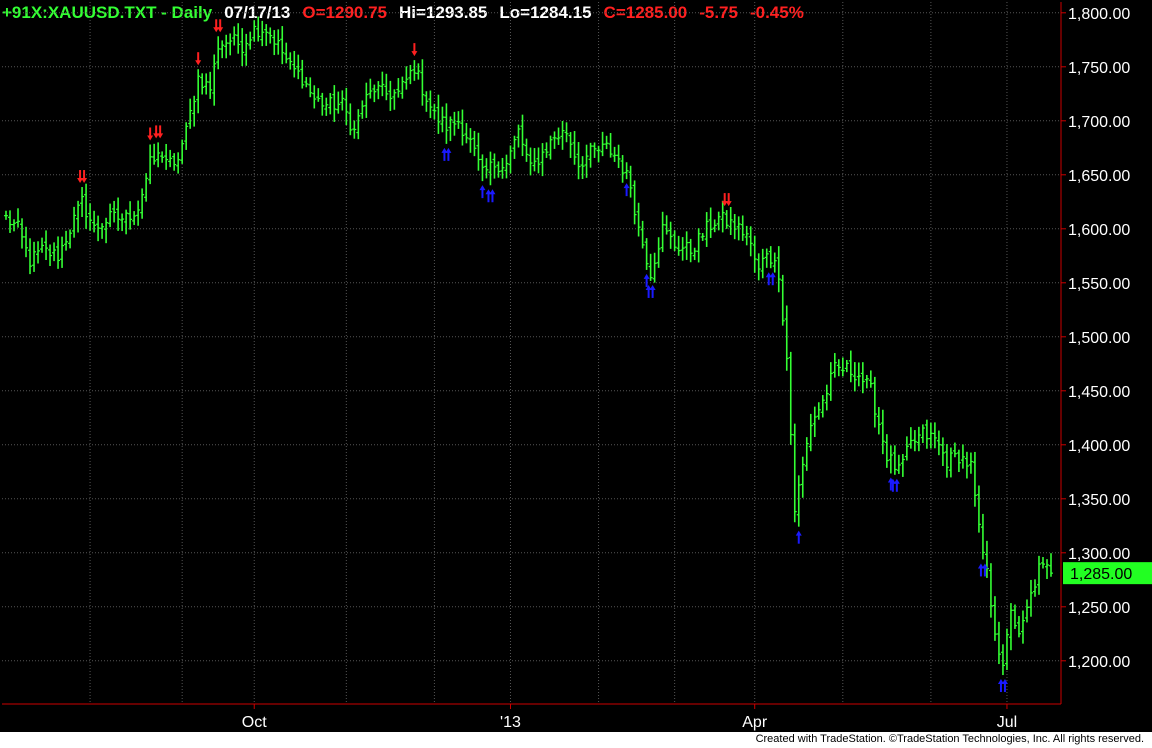  What do you see at coordinates (1099, 554) in the screenshot?
I see `y-tick-label: 1,300.00` at bounding box center [1099, 554].